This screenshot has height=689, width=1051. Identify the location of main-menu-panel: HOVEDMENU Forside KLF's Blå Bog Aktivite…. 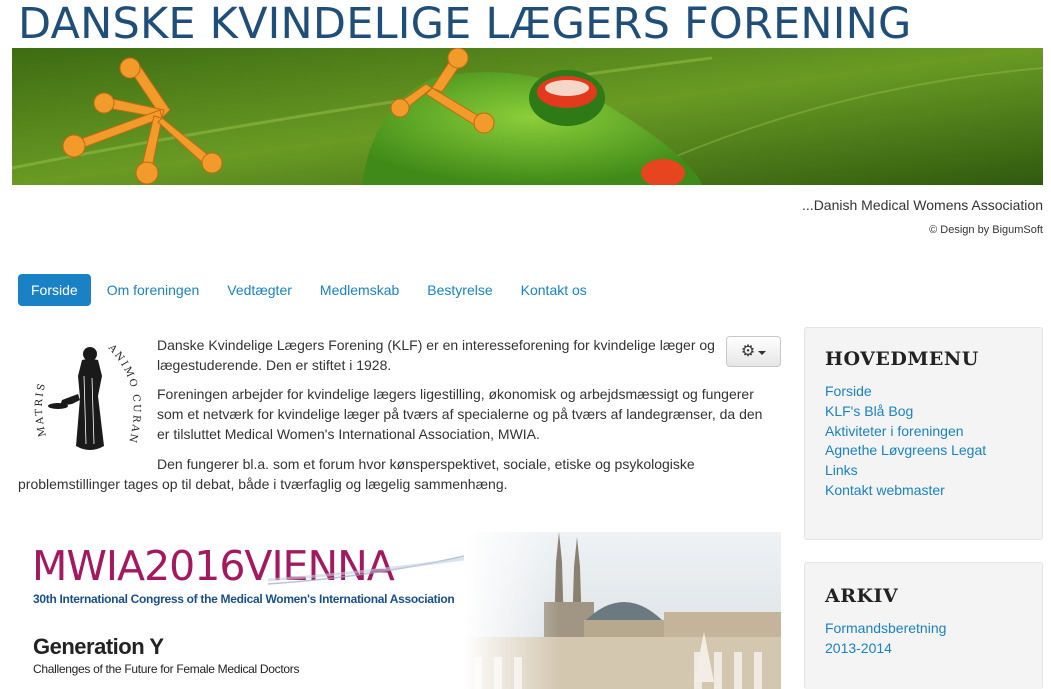
(923, 433).